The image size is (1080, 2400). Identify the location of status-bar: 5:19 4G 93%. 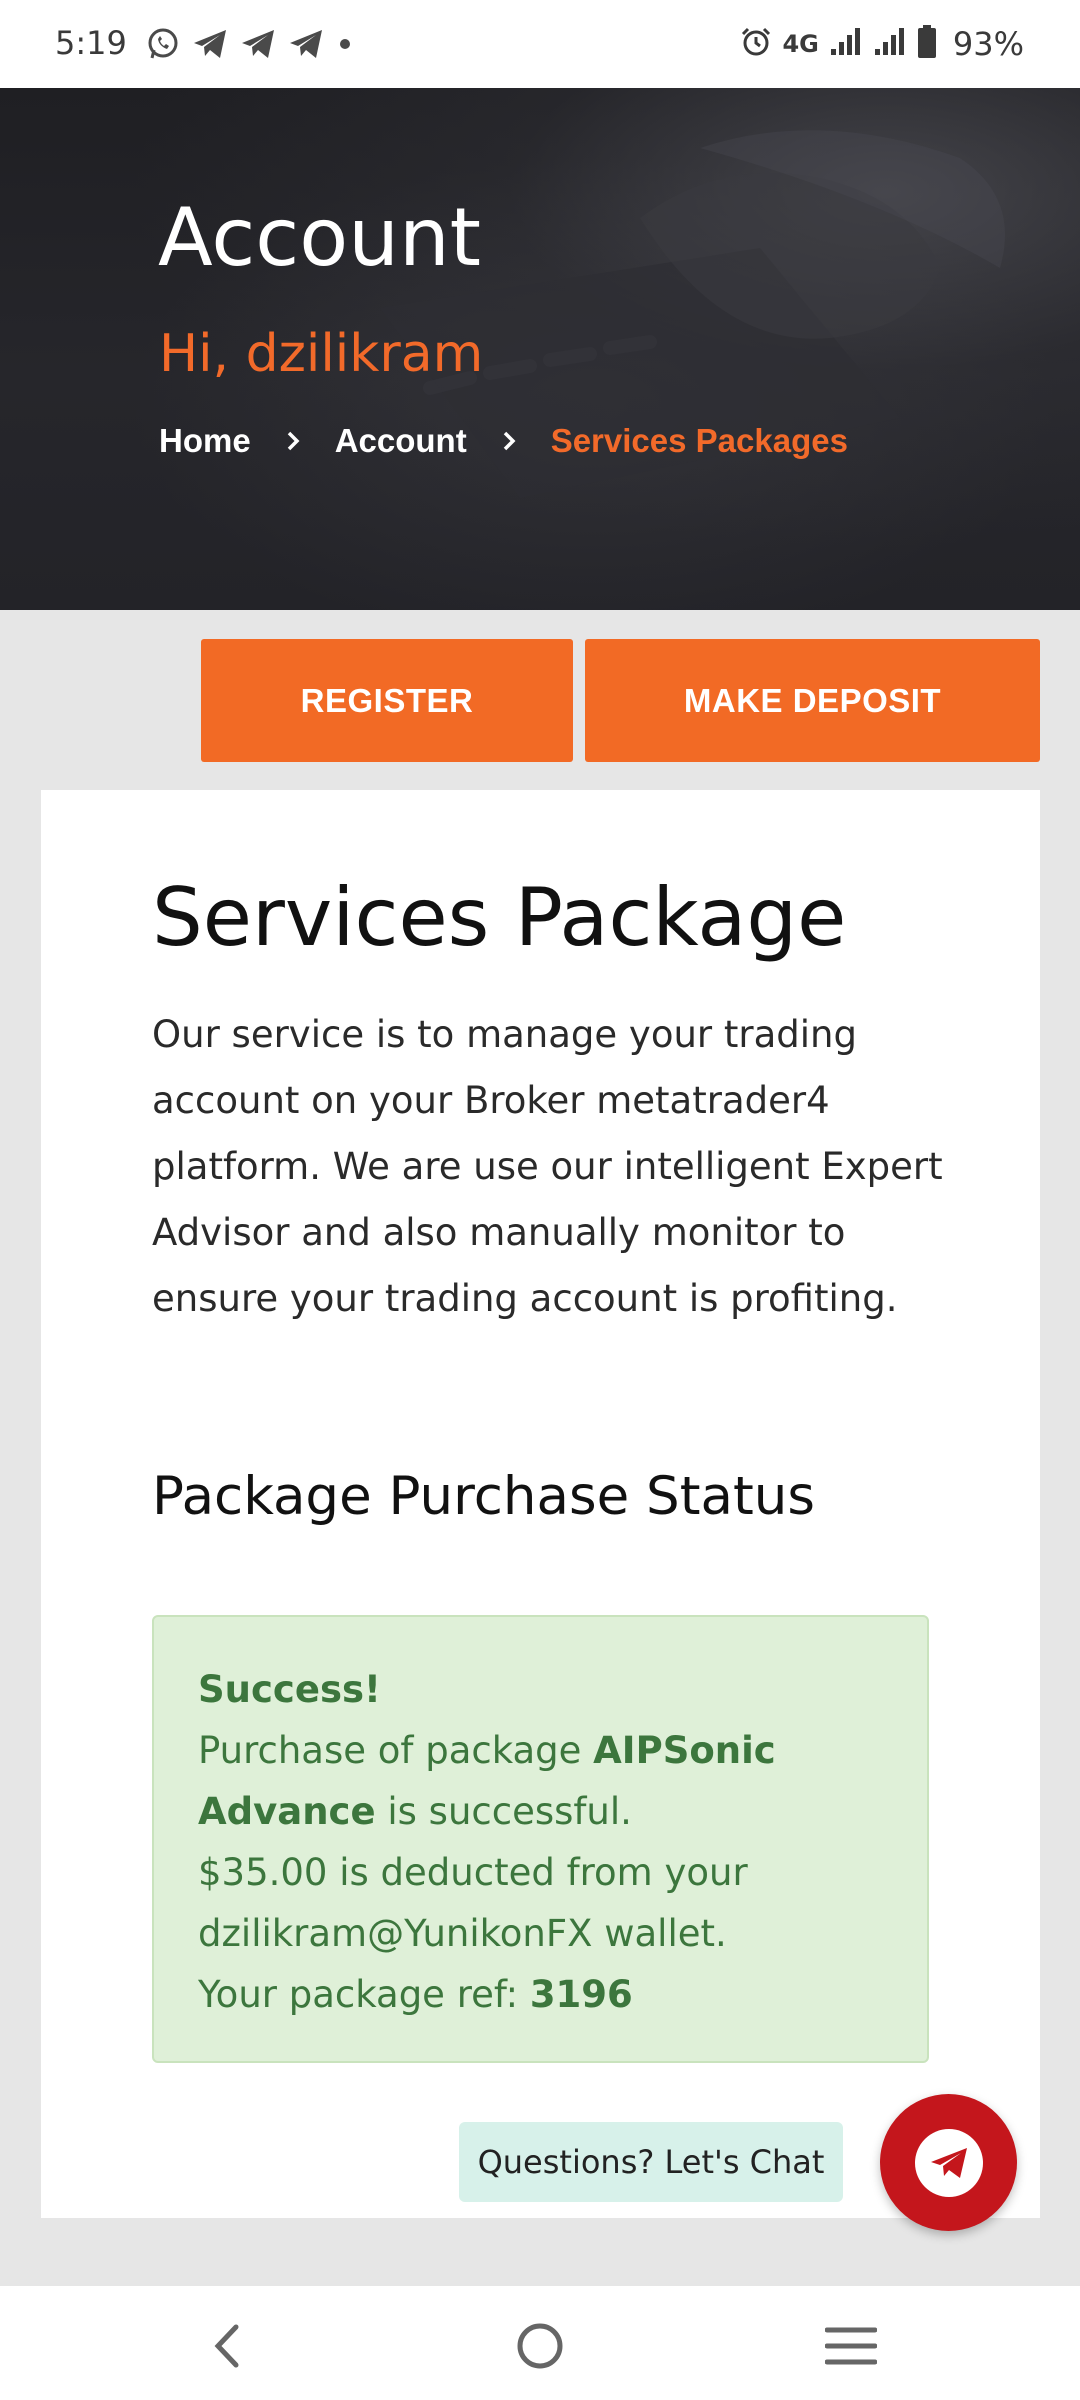
(540, 44).